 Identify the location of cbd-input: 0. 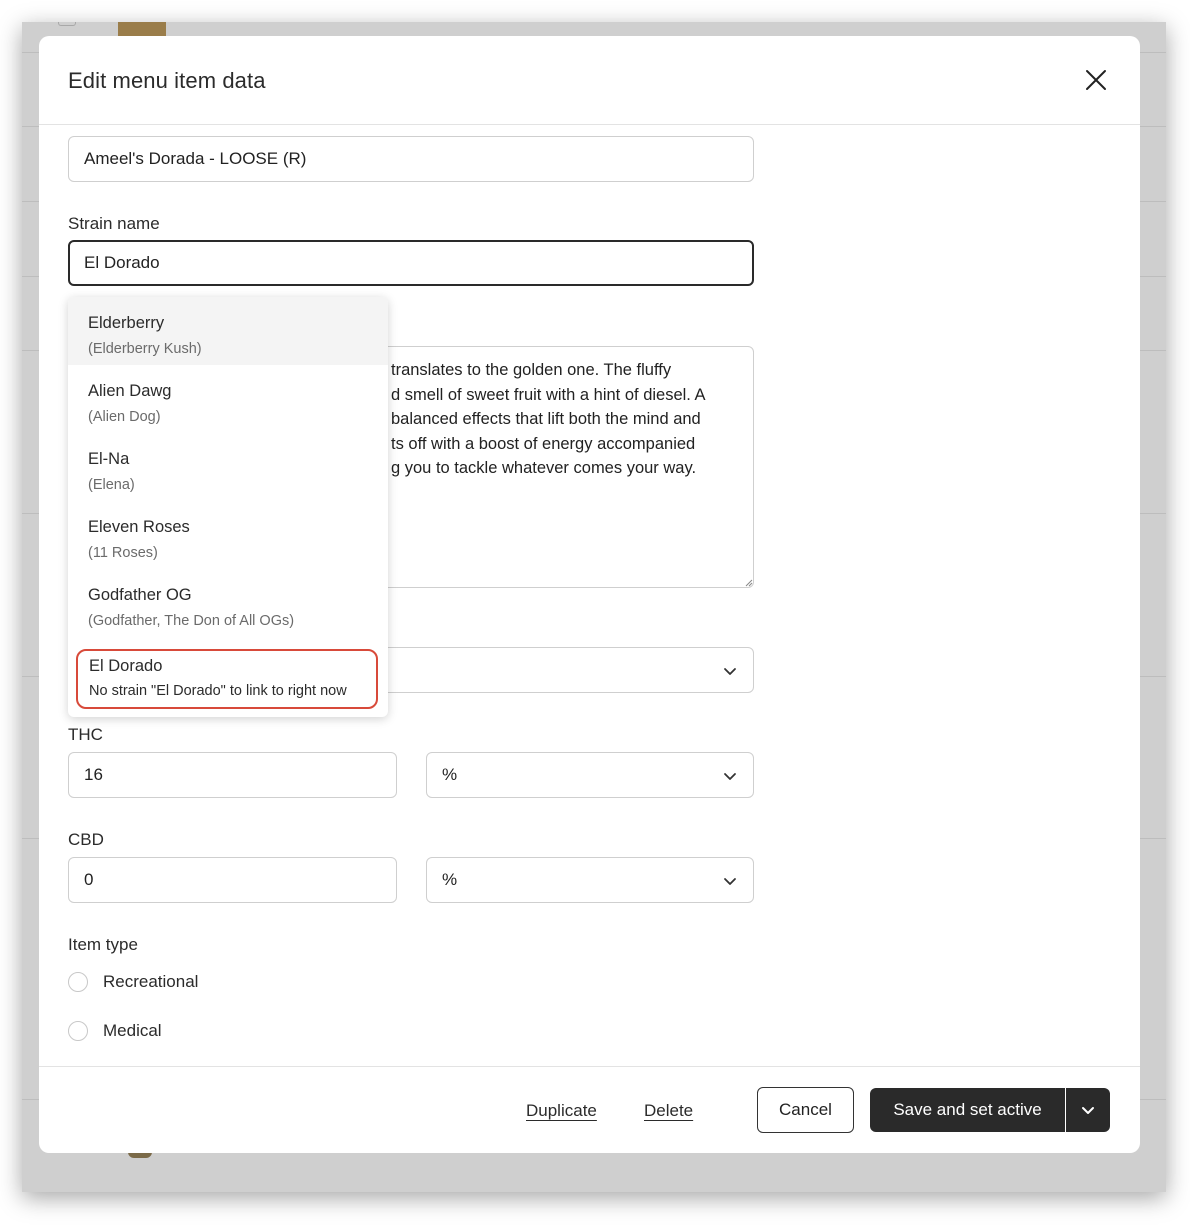
(232, 880).